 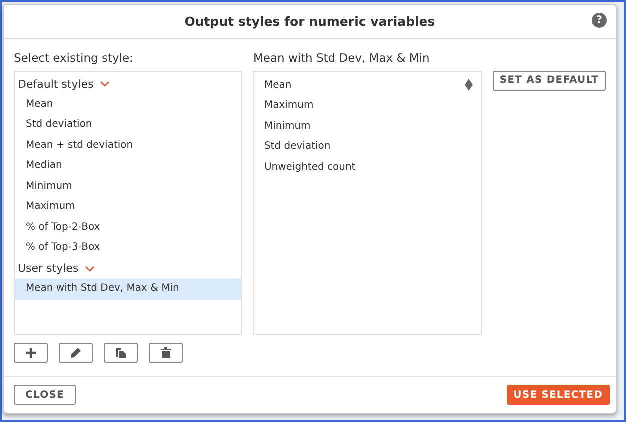 I want to click on statistic-label: Std deviation, so click(x=297, y=146).